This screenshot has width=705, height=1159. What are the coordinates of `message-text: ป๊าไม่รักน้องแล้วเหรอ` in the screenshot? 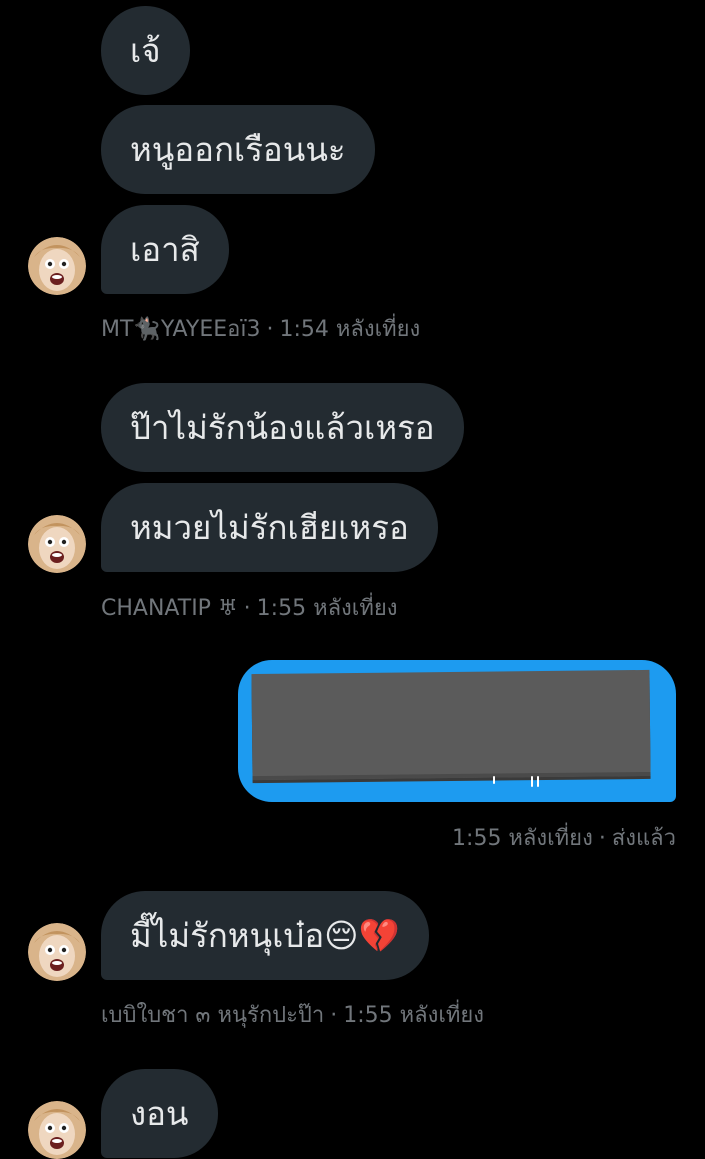 It's located at (282, 427).